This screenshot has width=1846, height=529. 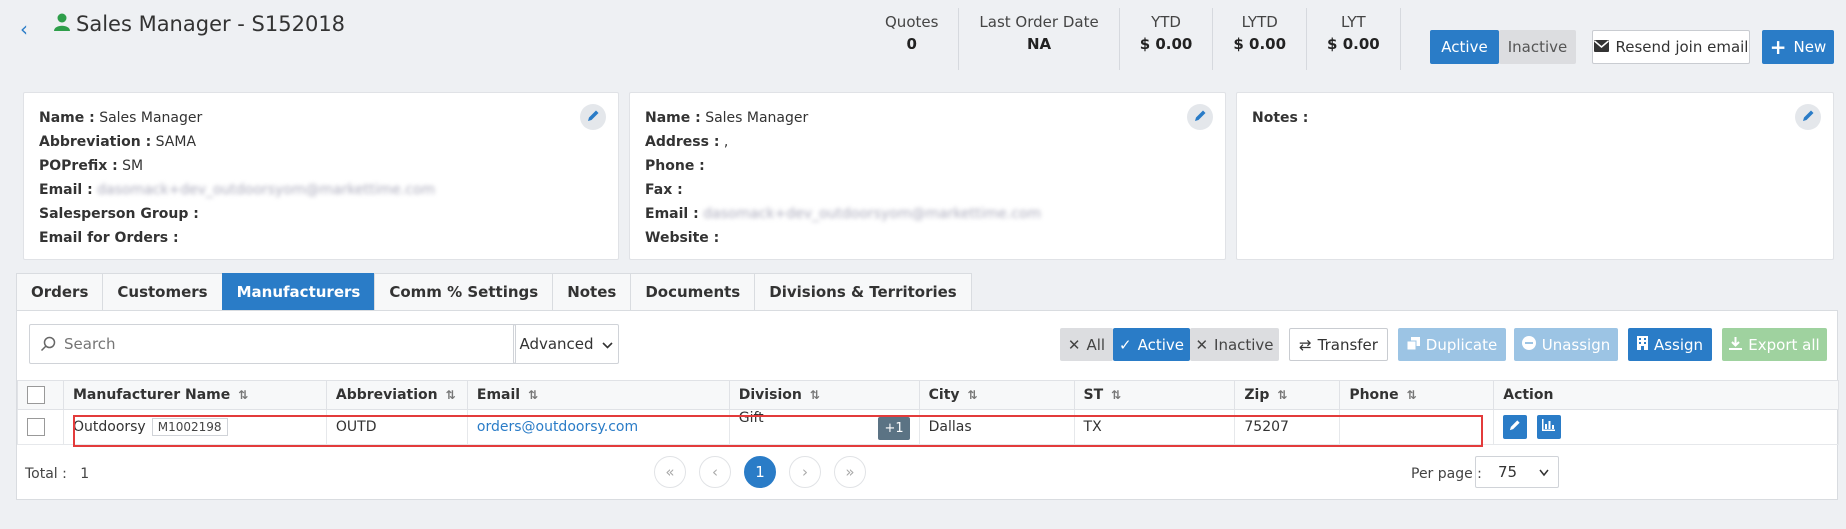 What do you see at coordinates (591, 292) in the screenshot?
I see `tab-notes: Notes` at bounding box center [591, 292].